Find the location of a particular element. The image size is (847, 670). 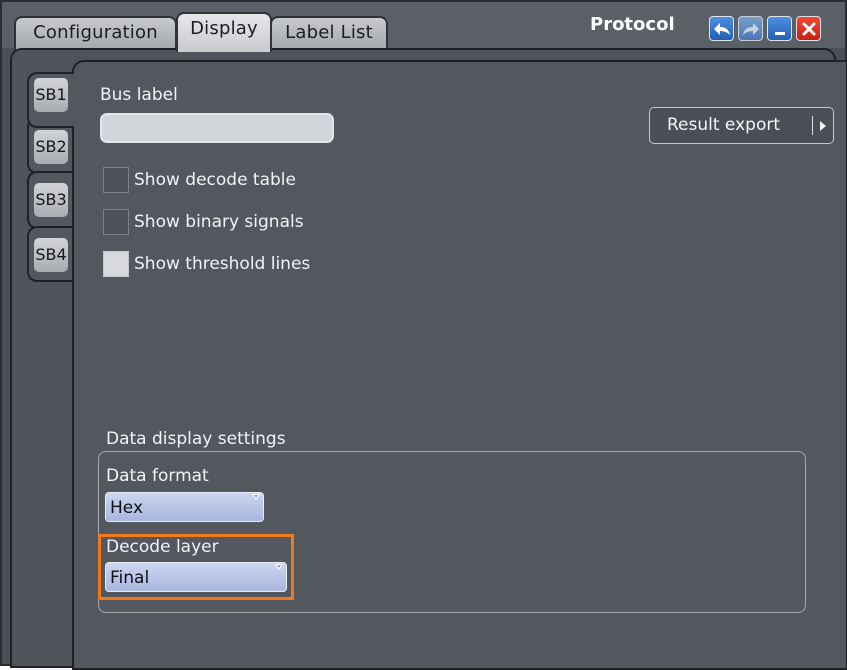

undo-button is located at coordinates (721, 28).